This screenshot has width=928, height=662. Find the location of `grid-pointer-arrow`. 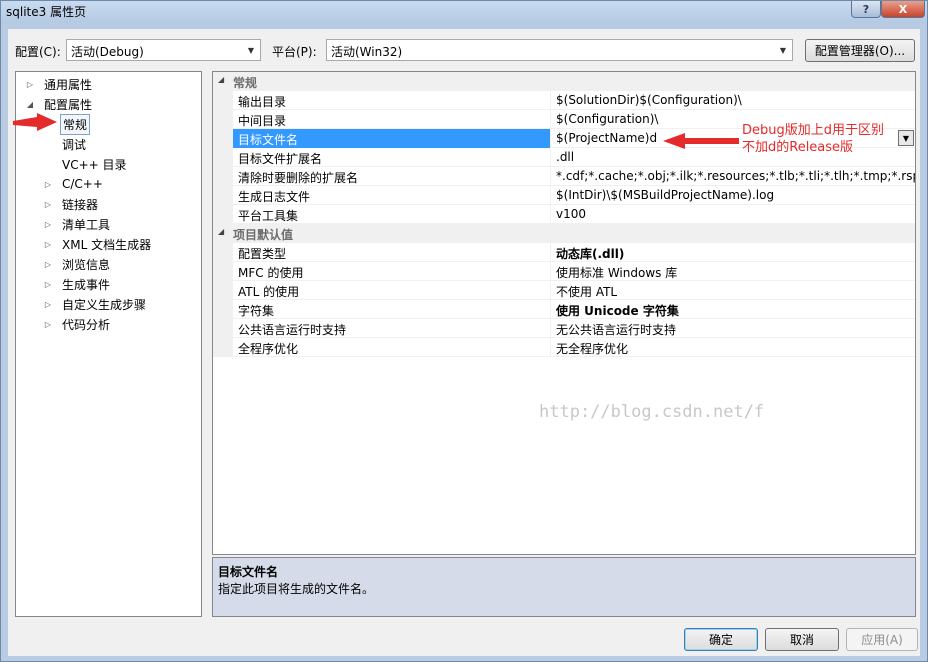

grid-pointer-arrow is located at coordinates (701, 141).